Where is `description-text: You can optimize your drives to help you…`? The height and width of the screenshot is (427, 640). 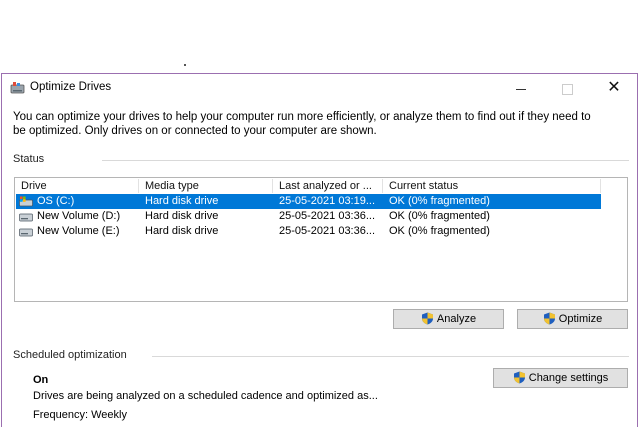
description-text: You can optimize your drives to help you… is located at coordinates (302, 124).